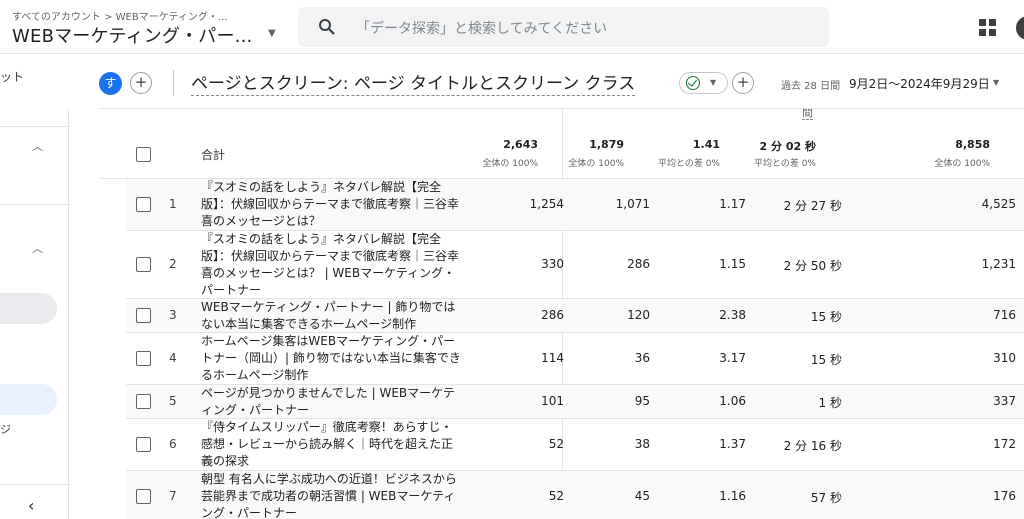 This screenshot has height=519, width=1024. I want to click on cell-value: 1,231, so click(998, 264).